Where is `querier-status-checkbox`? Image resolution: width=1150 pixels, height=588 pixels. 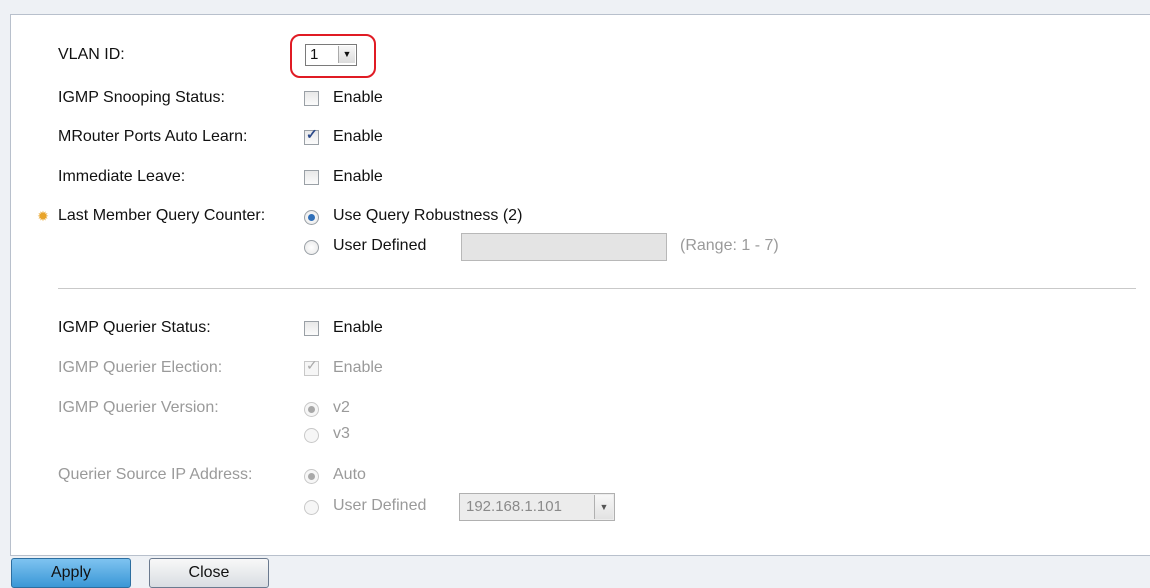
querier-status-checkbox is located at coordinates (311, 328).